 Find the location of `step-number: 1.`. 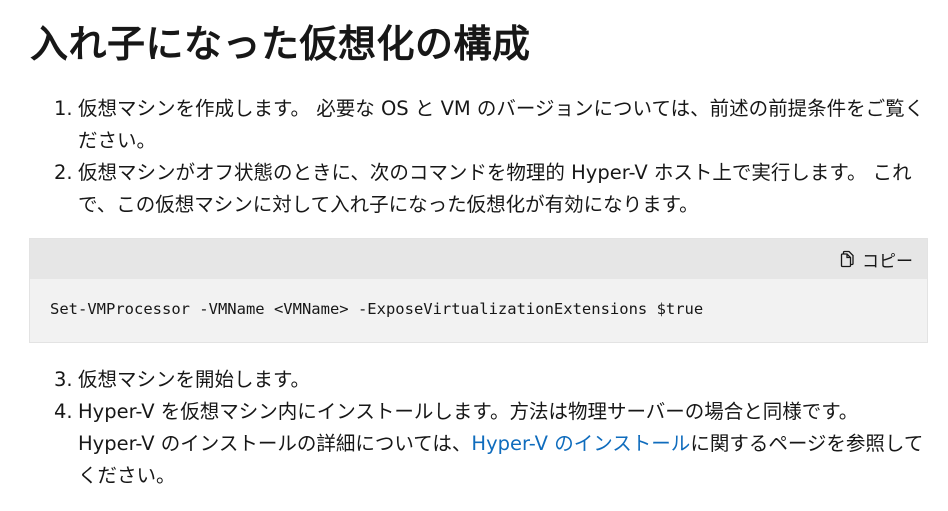

step-number: 1. is located at coordinates (63, 108).